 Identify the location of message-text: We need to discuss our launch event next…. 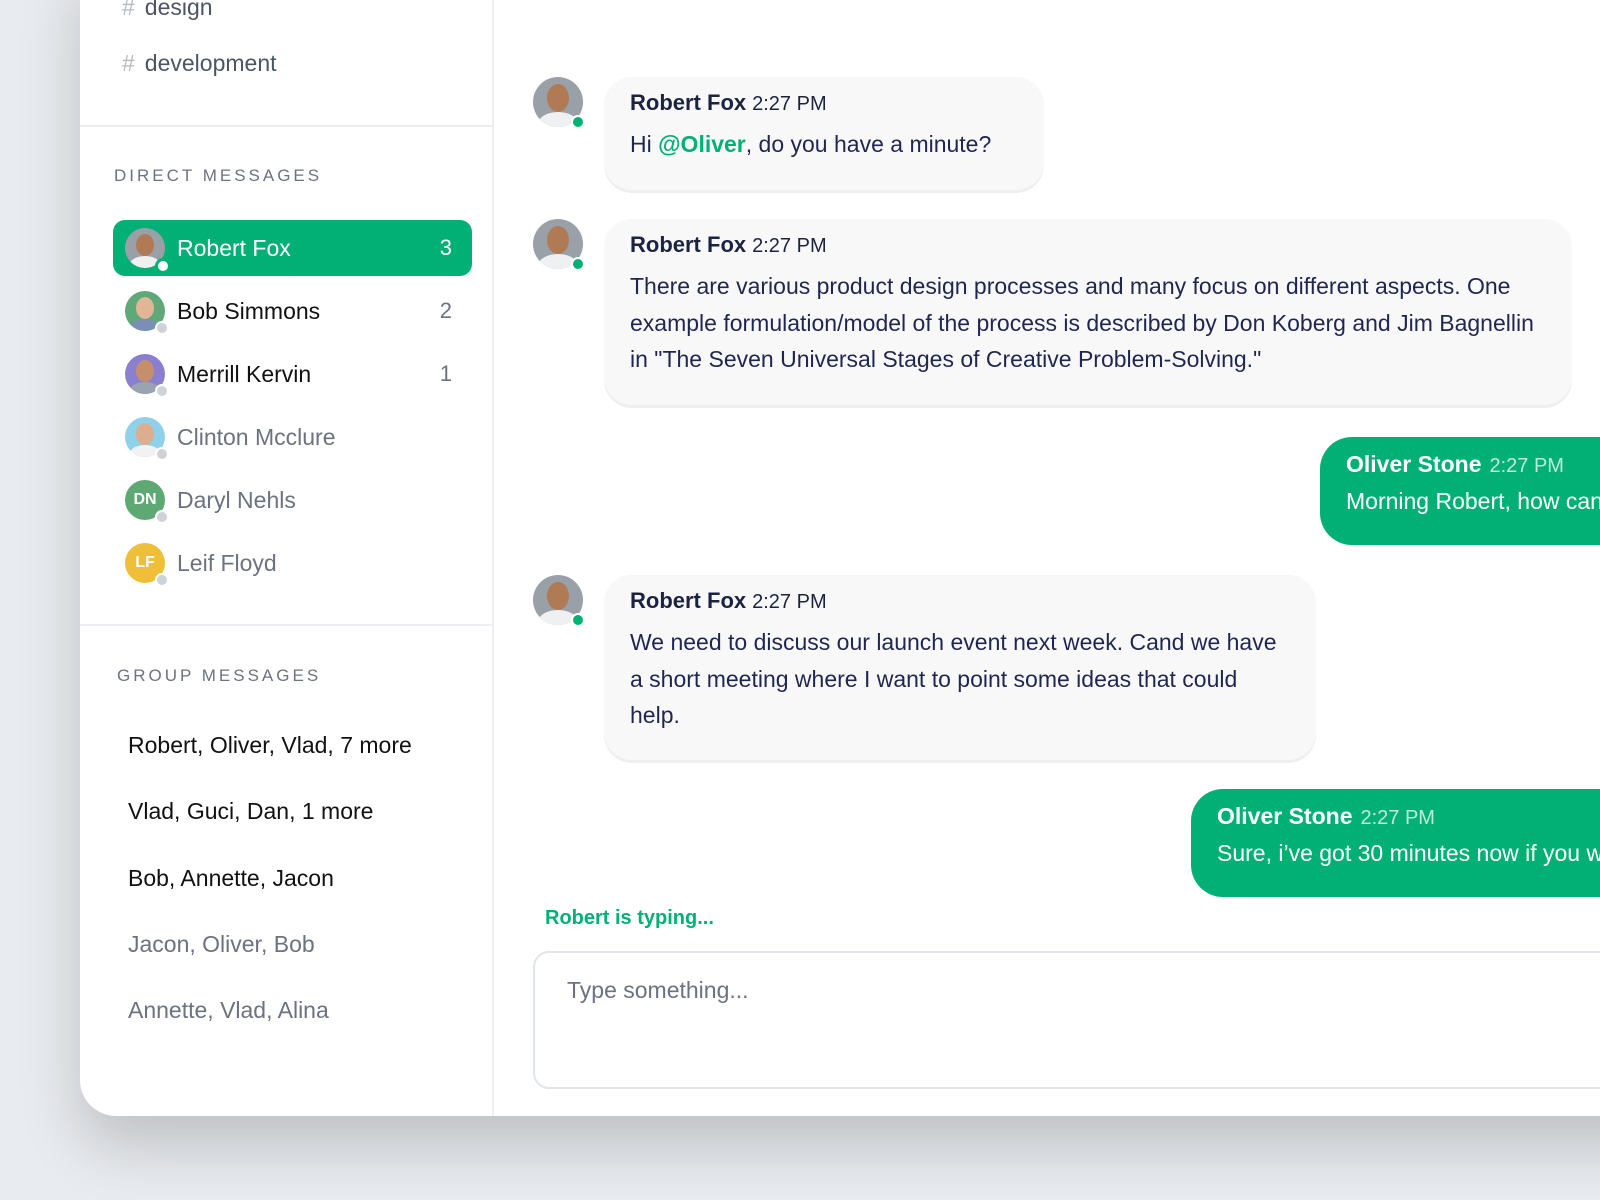
(953, 678).